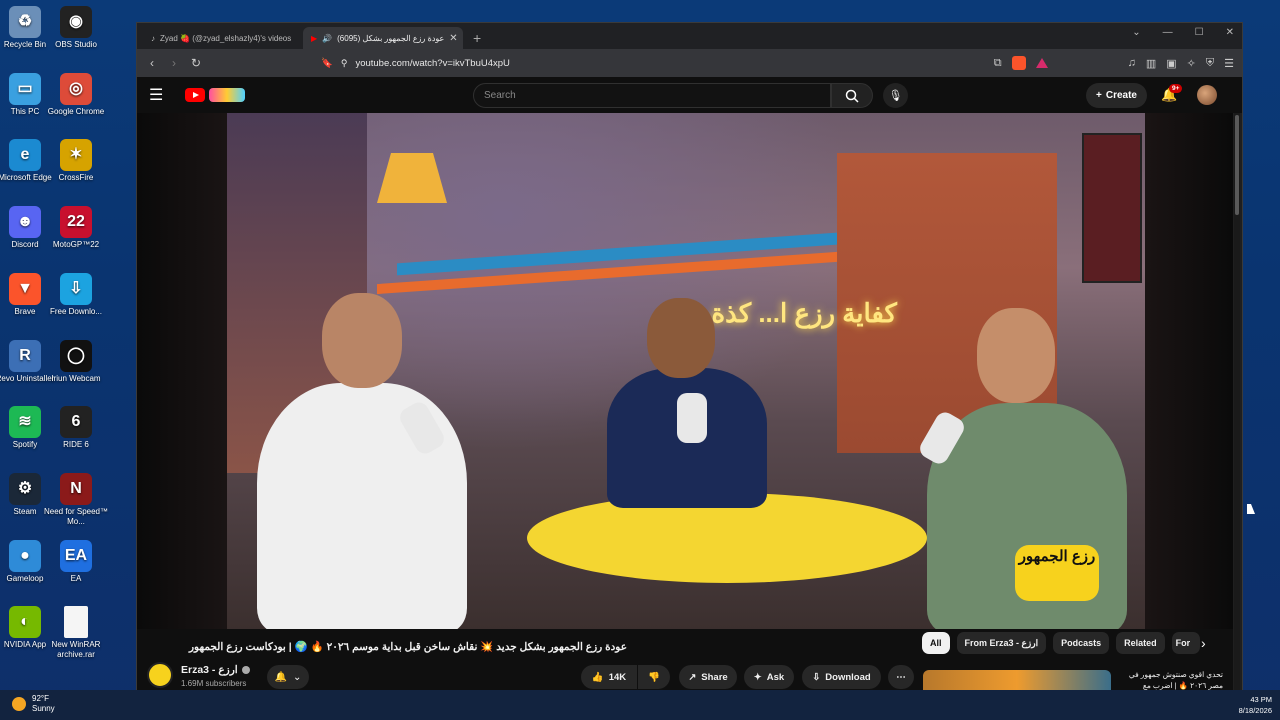 The height and width of the screenshot is (720, 1280). What do you see at coordinates (609, 677) in the screenshot?
I see `like-button: 👍 14K` at bounding box center [609, 677].